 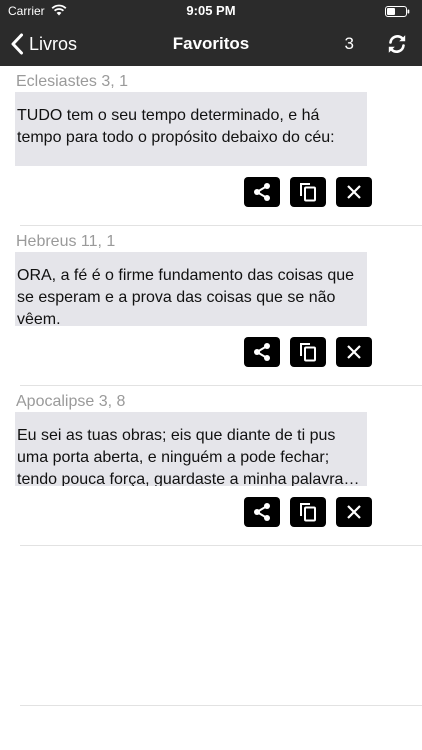 What do you see at coordinates (221, 705) in the screenshot?
I see `row-divider` at bounding box center [221, 705].